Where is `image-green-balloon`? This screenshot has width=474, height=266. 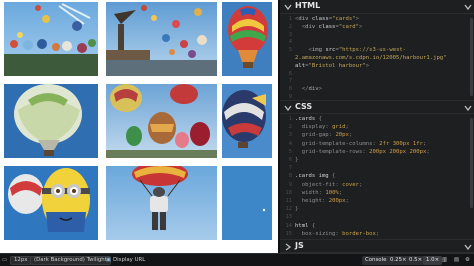 image-green-balloon is located at coordinates (51, 121).